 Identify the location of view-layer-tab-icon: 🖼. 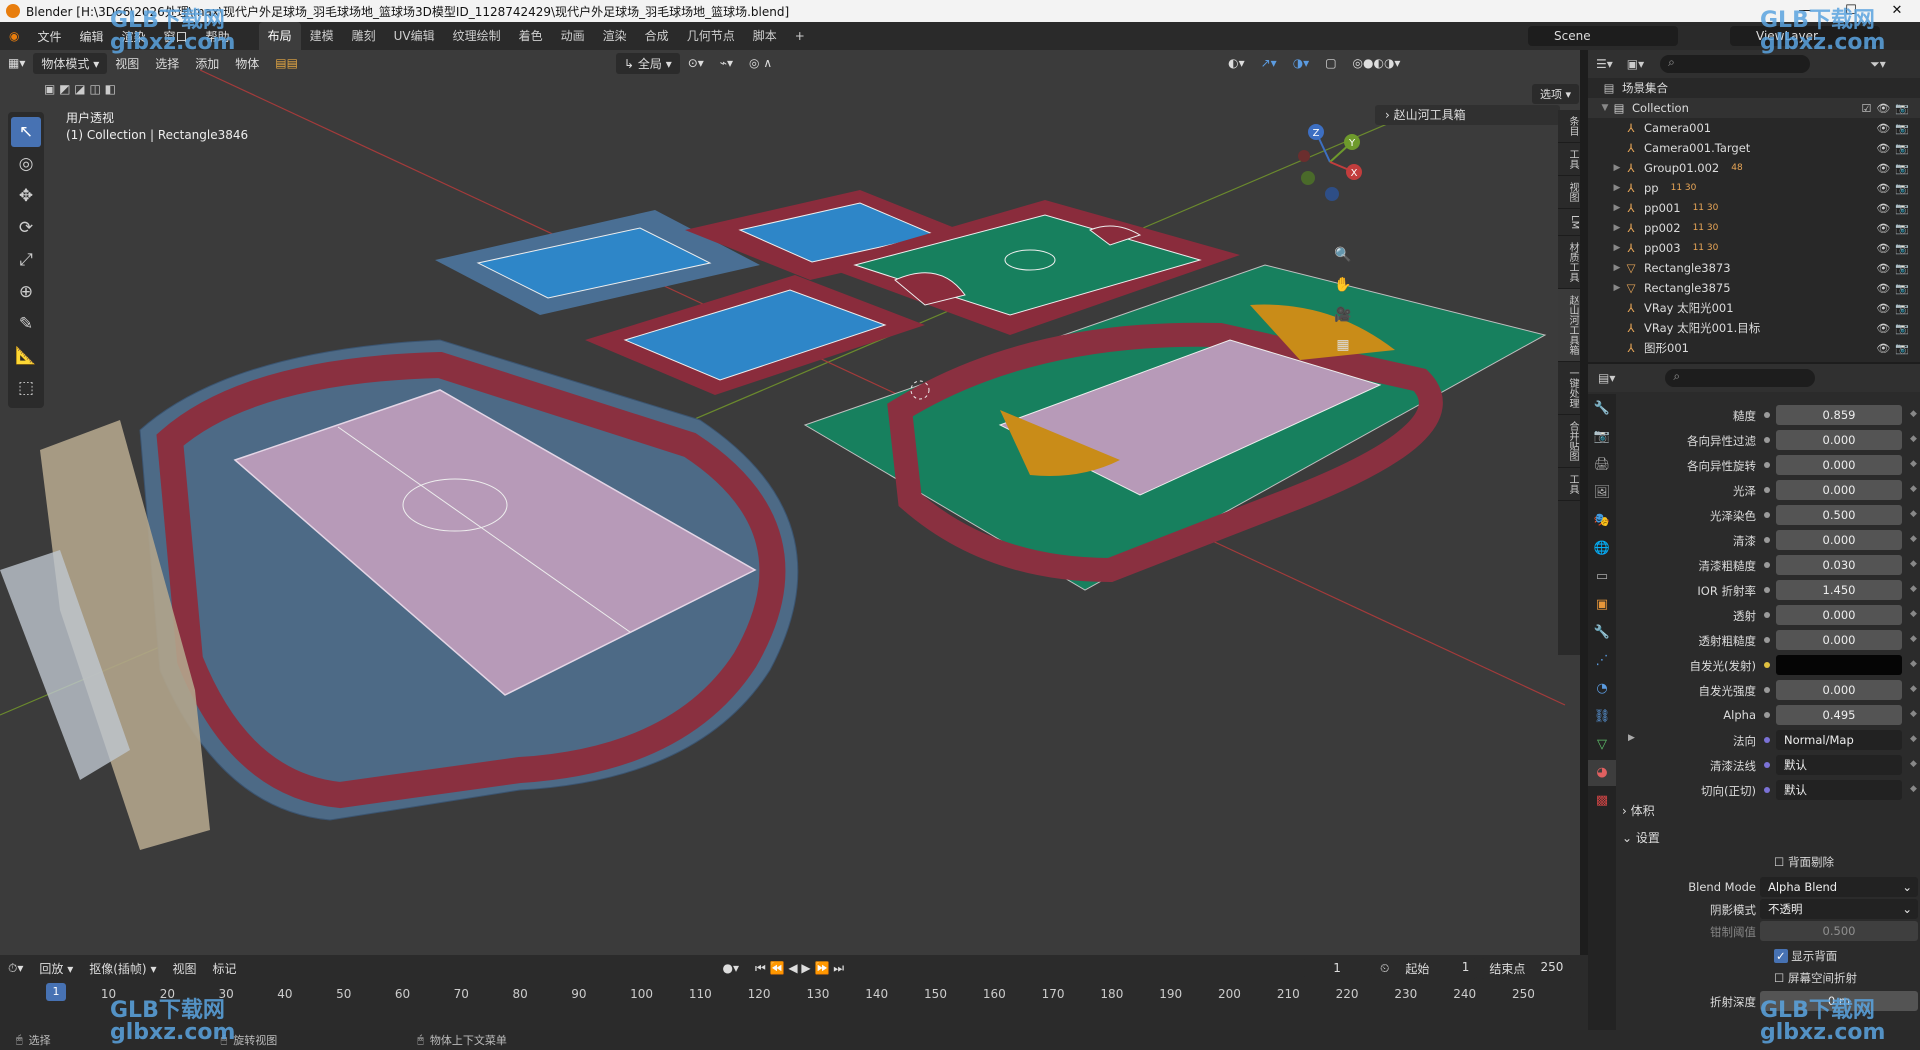
(1602, 493).